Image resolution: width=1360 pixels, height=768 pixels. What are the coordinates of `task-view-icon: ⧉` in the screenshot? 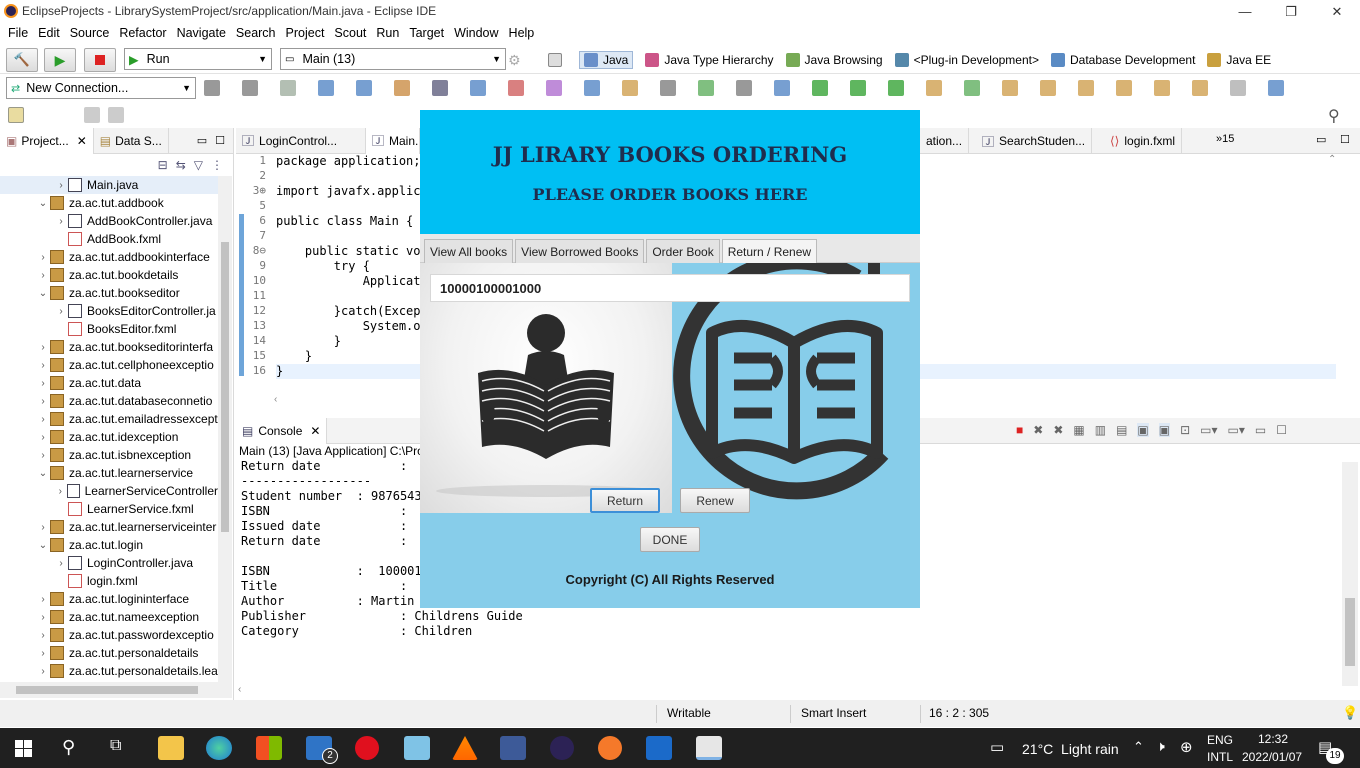 It's located at (115, 746).